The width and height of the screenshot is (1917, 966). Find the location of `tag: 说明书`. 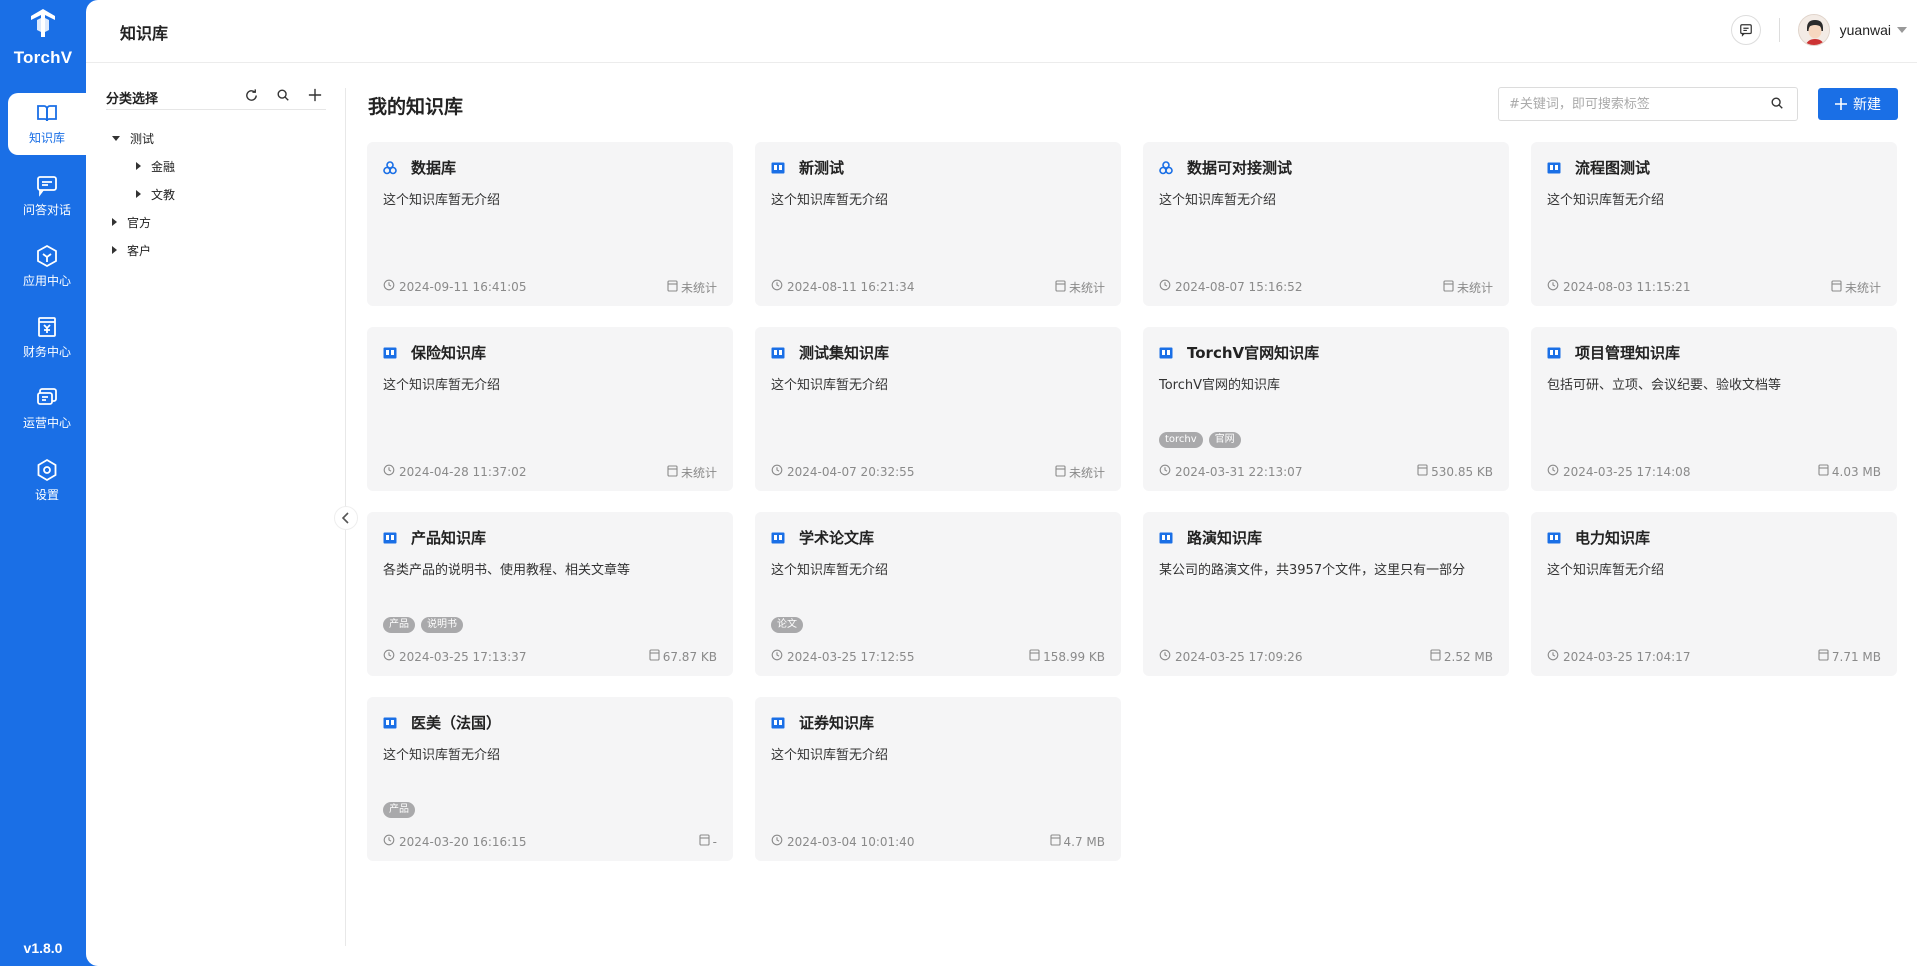

tag: 说明书 is located at coordinates (442, 625).